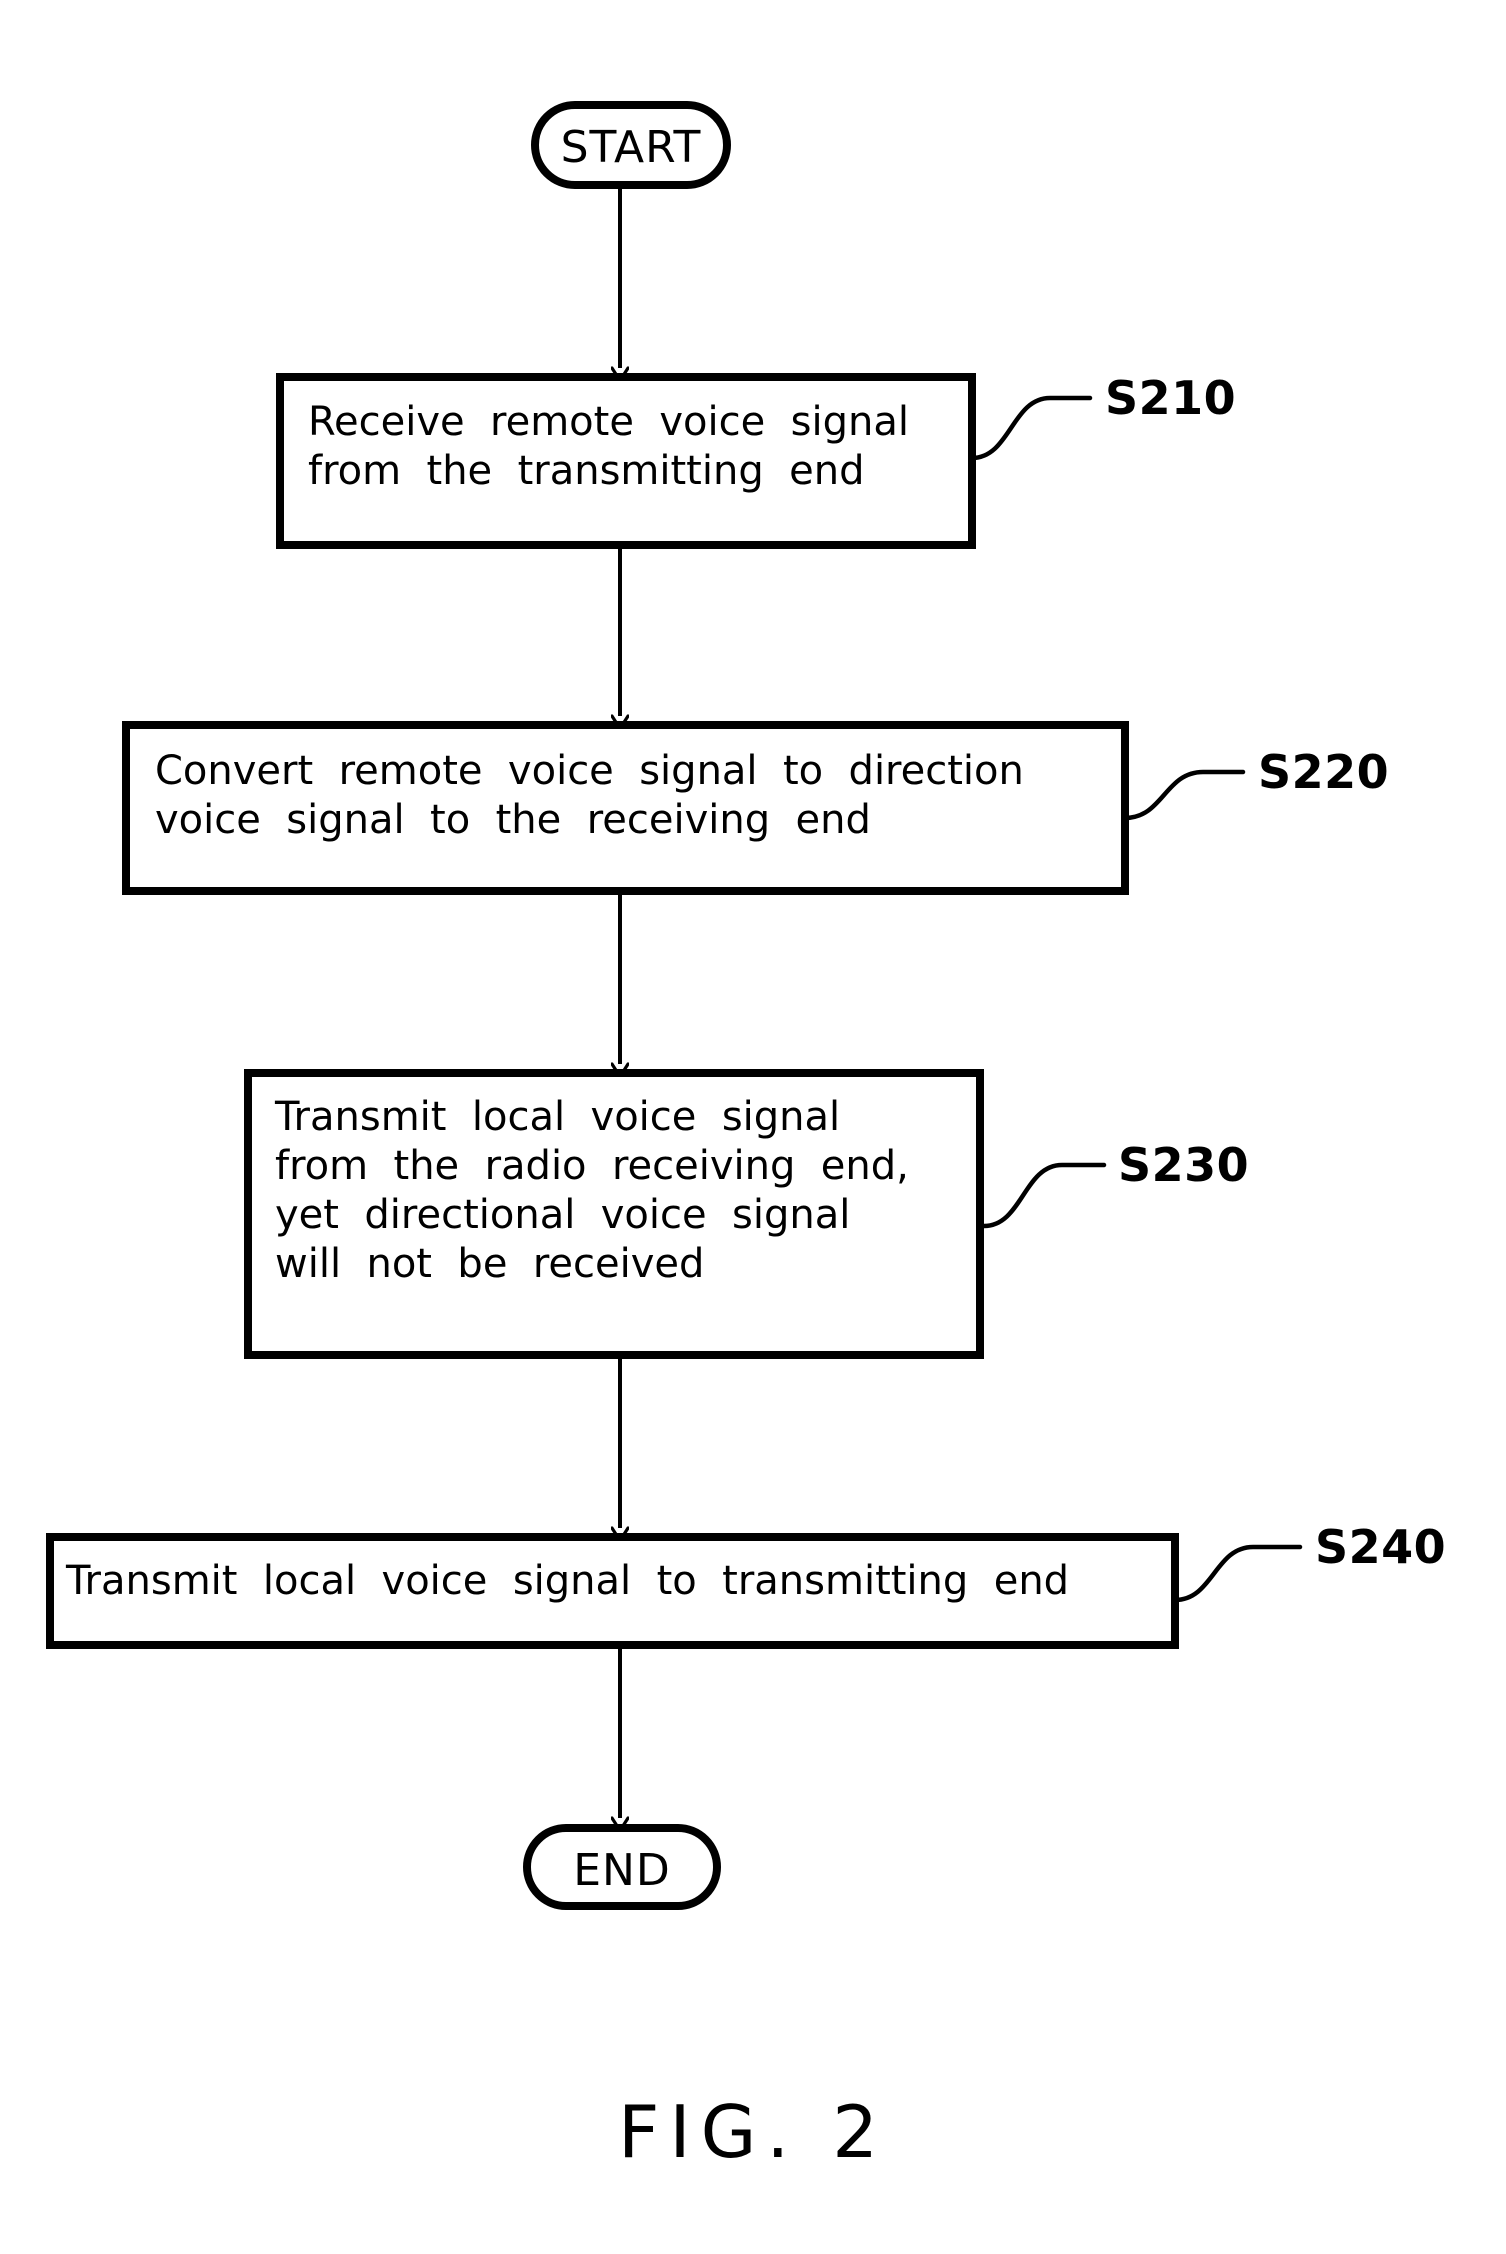  I want to click on start-terminator-shape, so click(631, 145).